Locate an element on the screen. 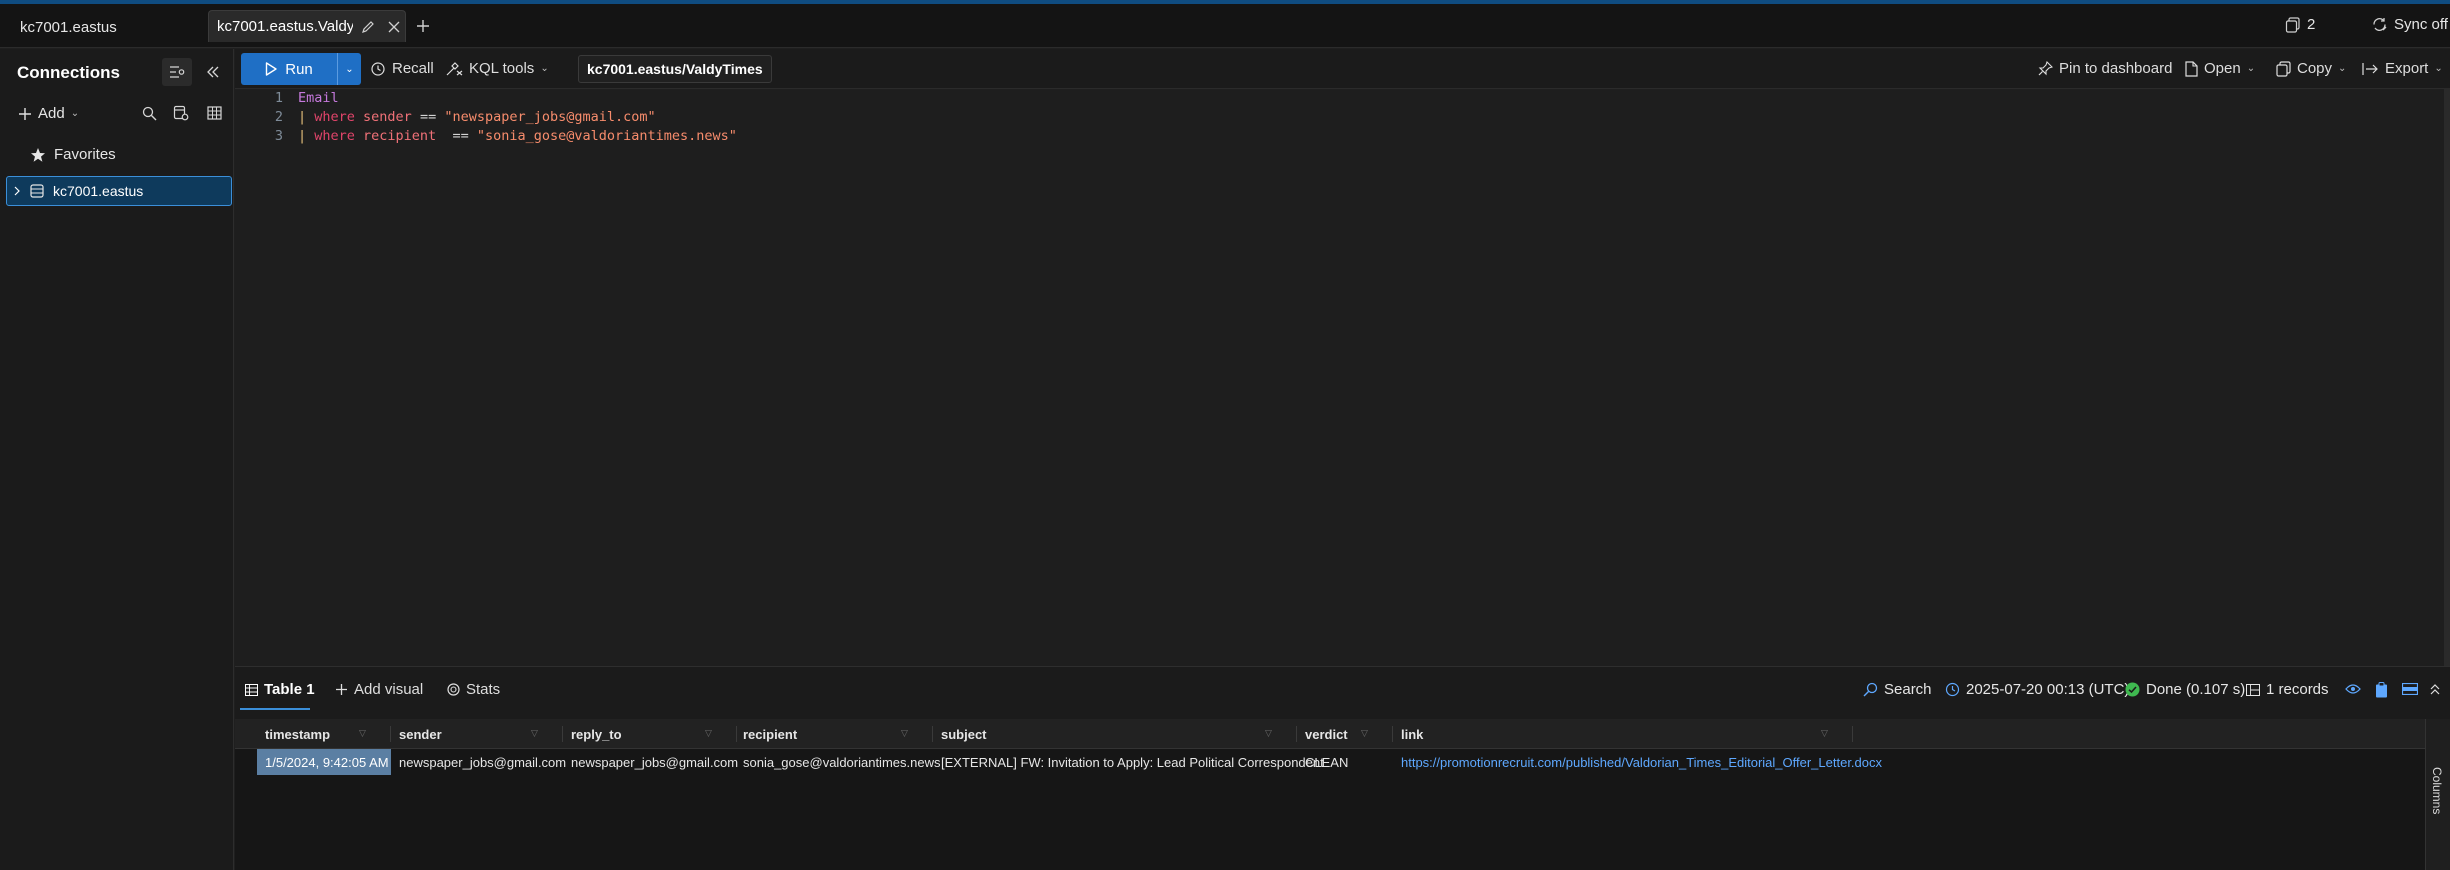 The width and height of the screenshot is (2450, 870). table-view-button is located at coordinates (214, 113).